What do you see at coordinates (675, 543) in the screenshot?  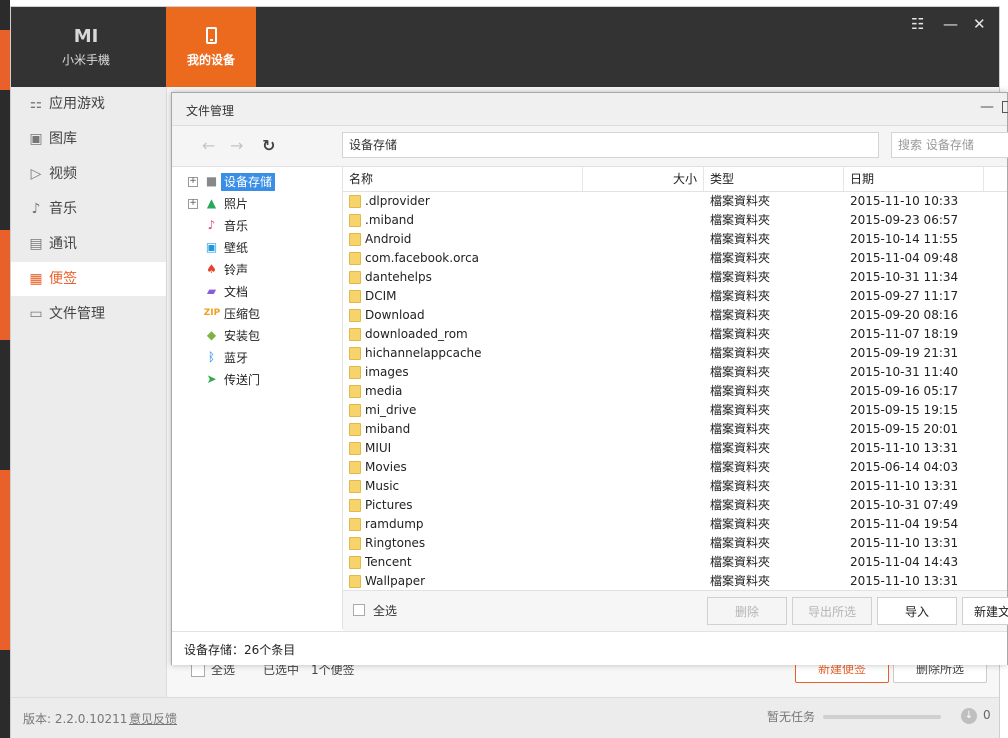 I see `table-row: Ringtones 檔案資料夾 2015-11-10 13:31` at bounding box center [675, 543].